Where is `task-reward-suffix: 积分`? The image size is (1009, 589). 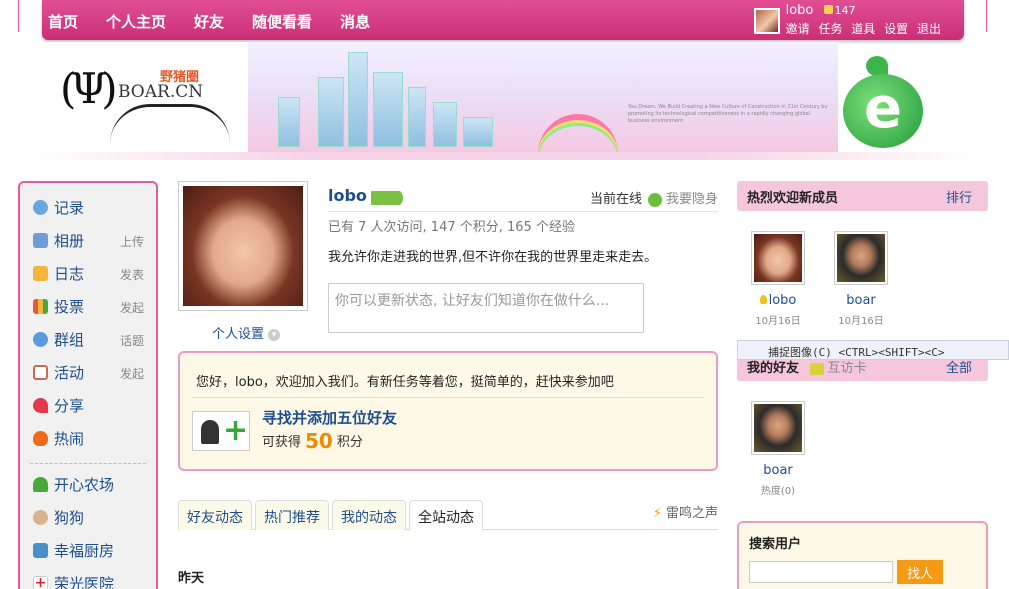 task-reward-suffix: 积分 is located at coordinates (349, 442).